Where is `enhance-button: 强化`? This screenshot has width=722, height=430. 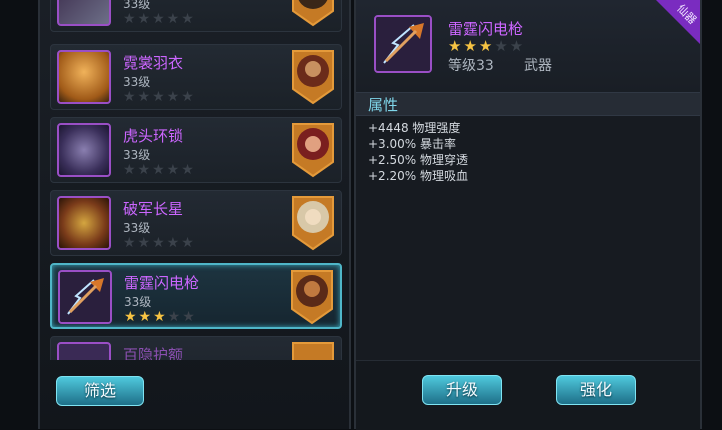
enhance-button: 强化 is located at coordinates (596, 390).